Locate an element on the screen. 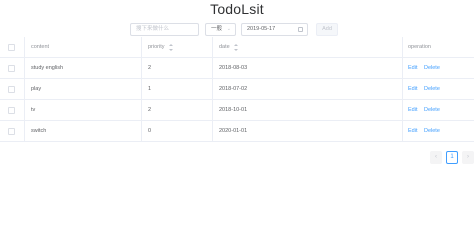 This screenshot has width=474, height=248. date-picker: 2019-05-17 is located at coordinates (274, 29).